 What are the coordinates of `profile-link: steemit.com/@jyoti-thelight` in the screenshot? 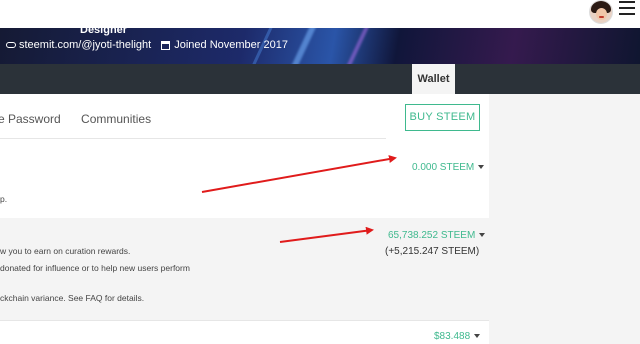 It's located at (85, 45).